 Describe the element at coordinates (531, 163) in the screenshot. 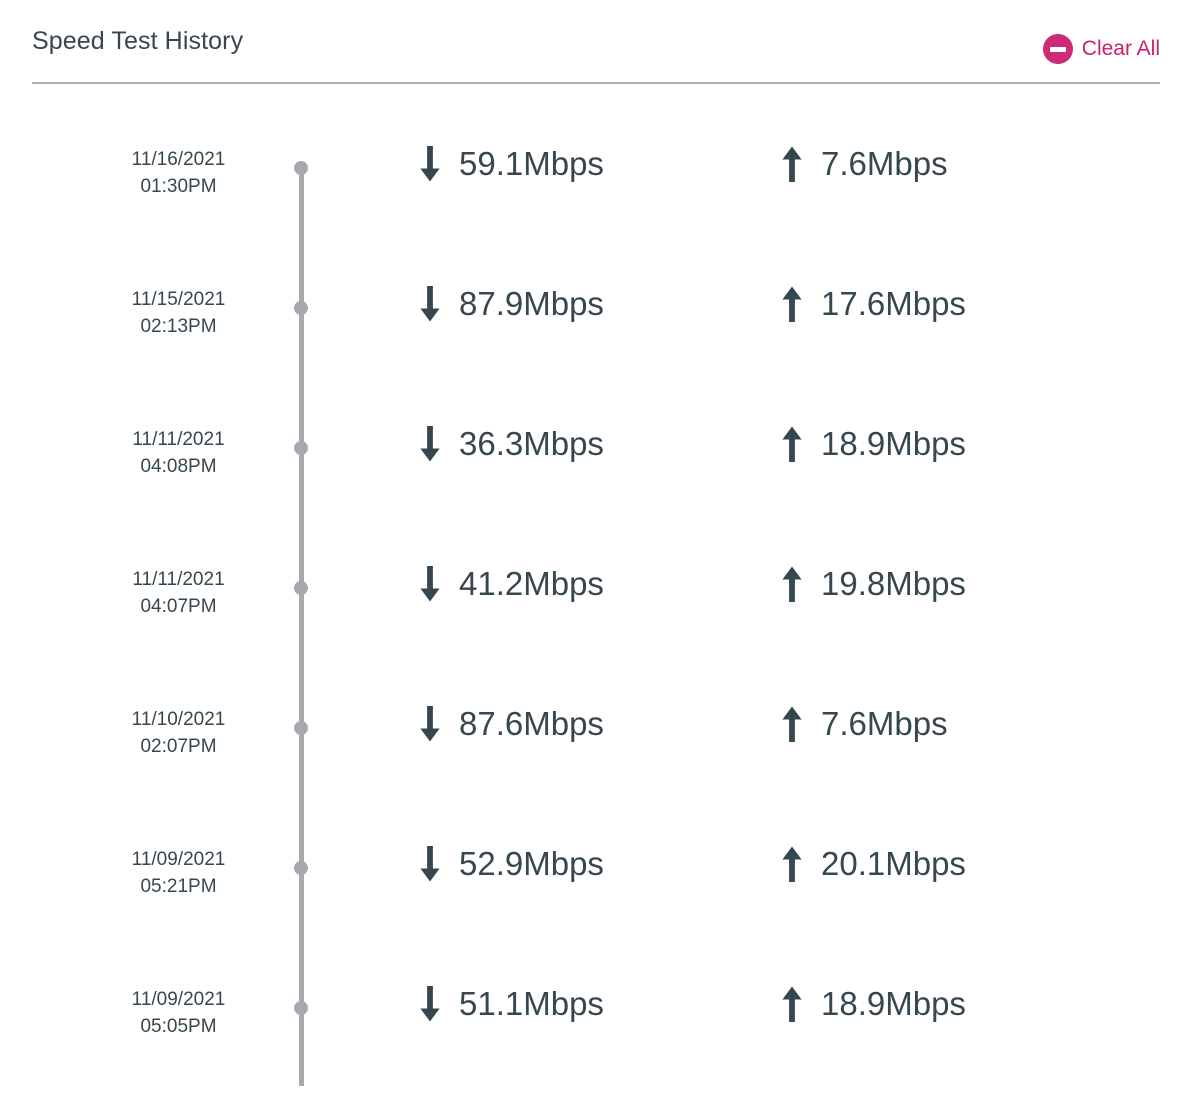

I see `download-value: 59.1Mbps` at that location.